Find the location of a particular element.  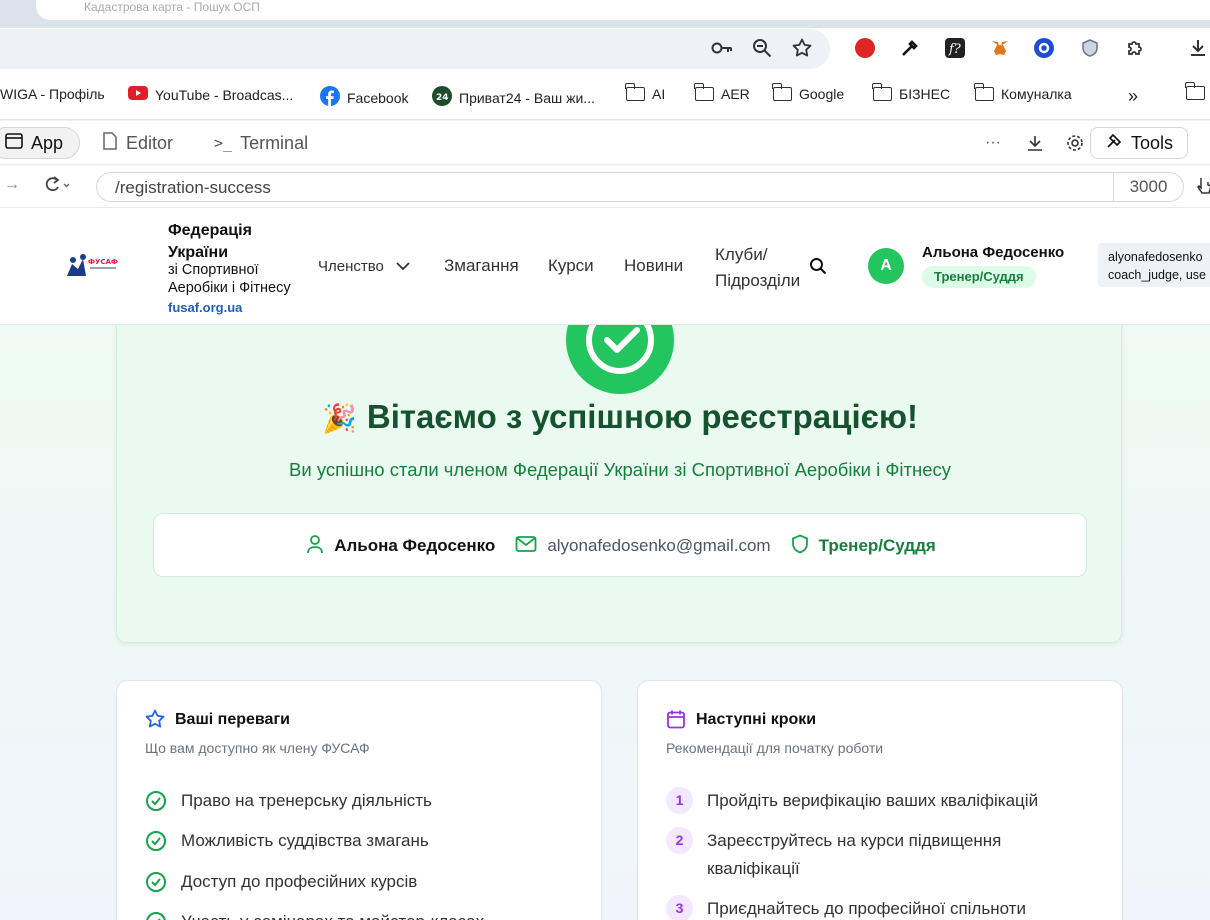

bookmark-folder-ai: AI is located at coordinates (645, 92).